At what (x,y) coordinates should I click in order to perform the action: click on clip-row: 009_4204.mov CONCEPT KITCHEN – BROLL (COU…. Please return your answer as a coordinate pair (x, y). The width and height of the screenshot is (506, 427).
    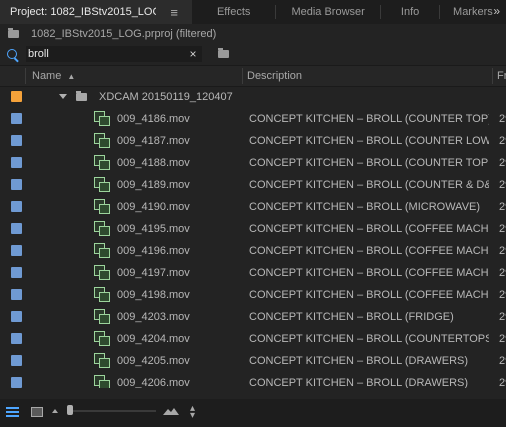
    Looking at the image, I should click on (253, 339).